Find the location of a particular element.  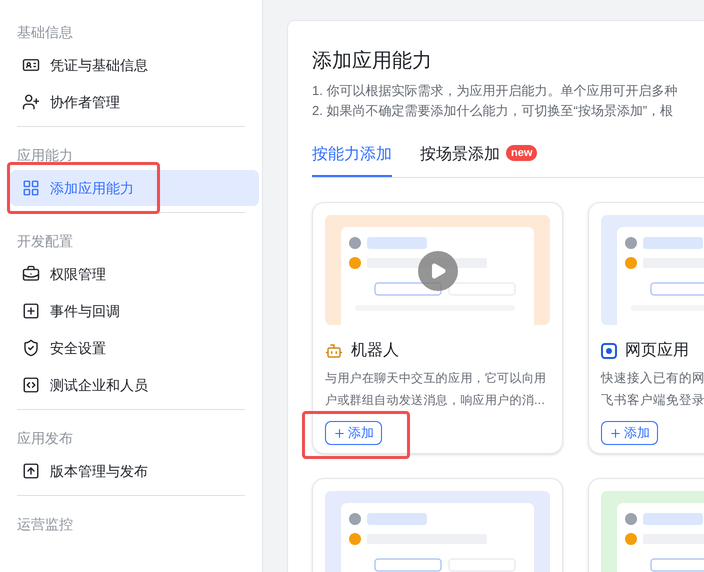

id-card-icon is located at coordinates (31, 65).